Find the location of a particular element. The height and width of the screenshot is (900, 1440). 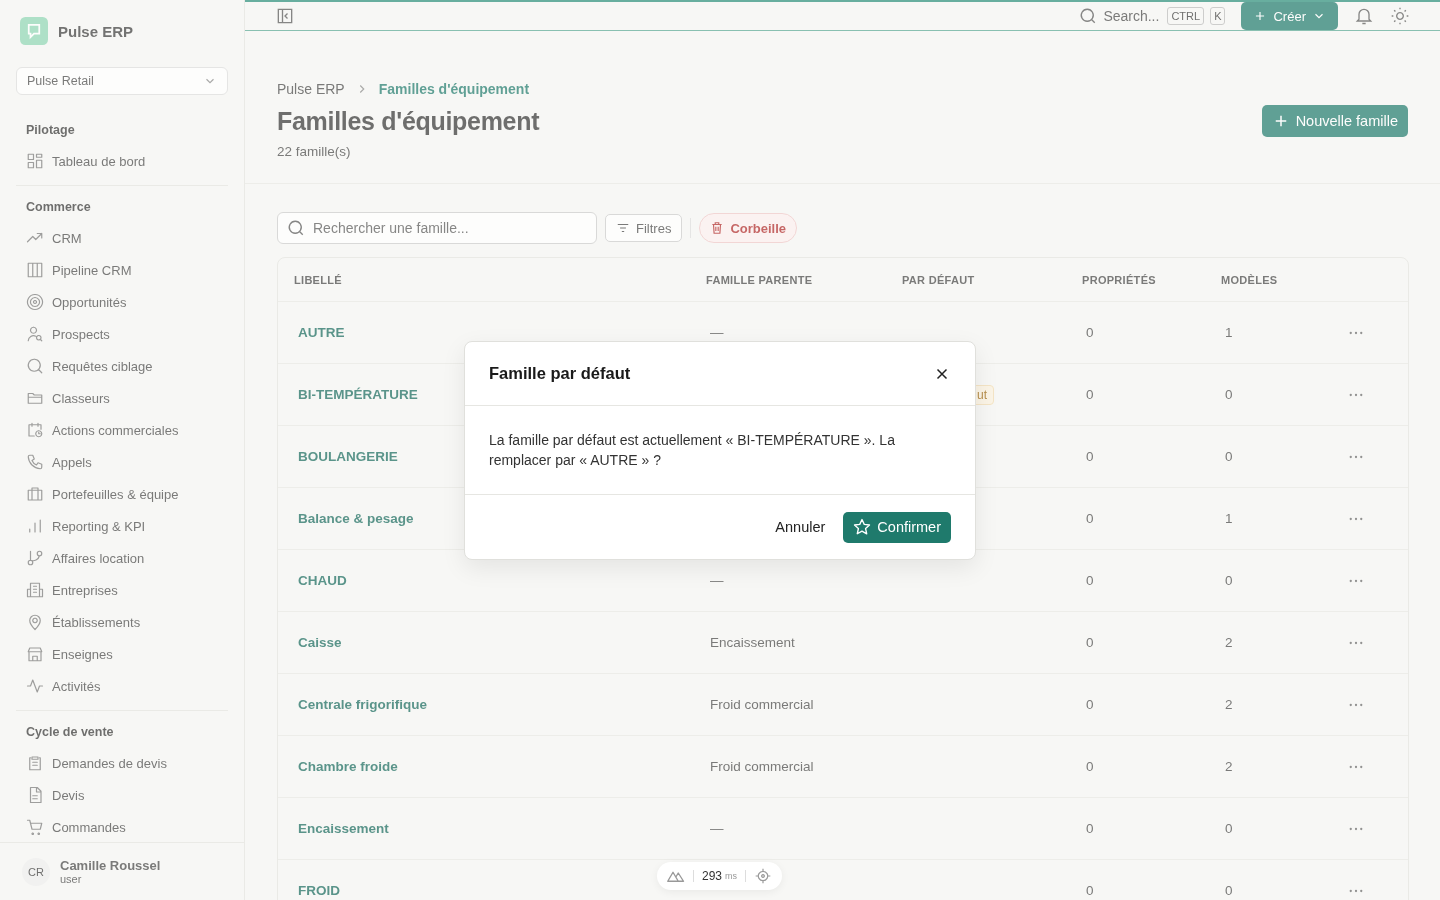

crosshair-icon is located at coordinates (763, 876).